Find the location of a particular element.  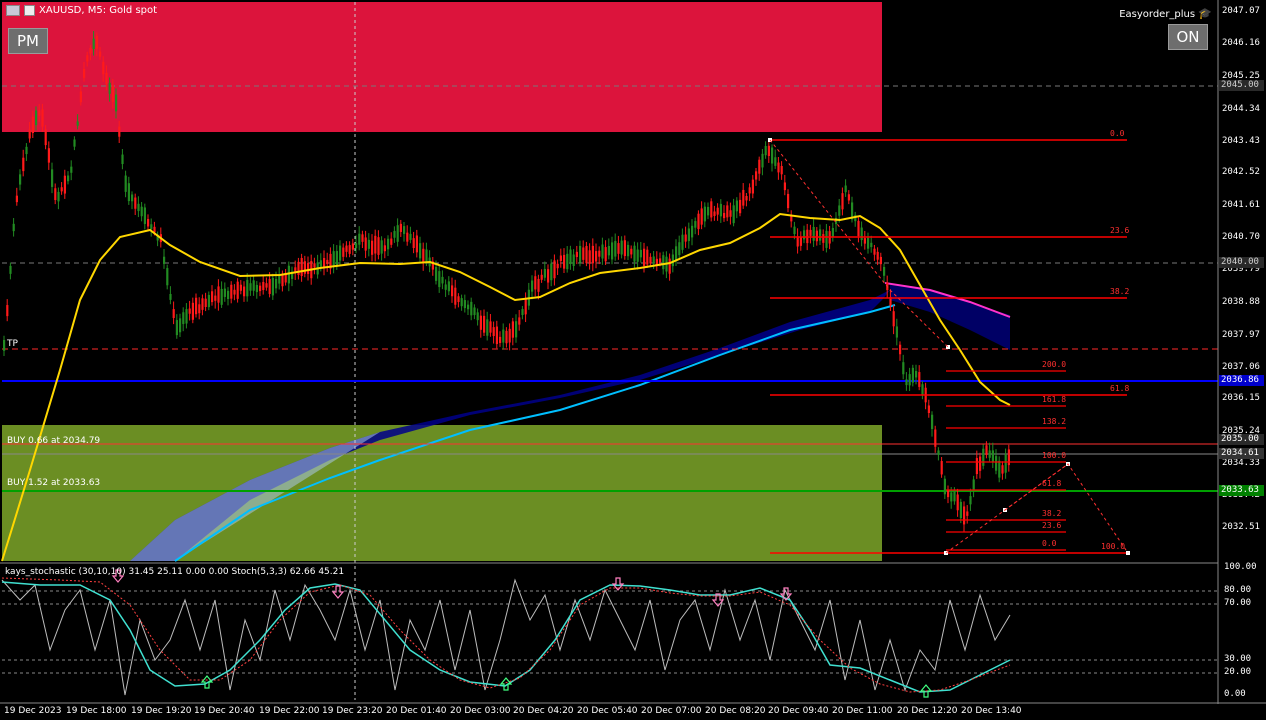

price-tick: 2037.06 is located at coordinates (1241, 367).